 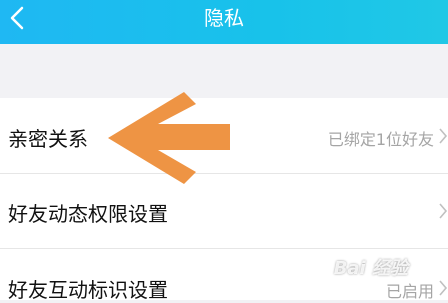 I want to click on row-label: 亲密关系, so click(x=48, y=139).